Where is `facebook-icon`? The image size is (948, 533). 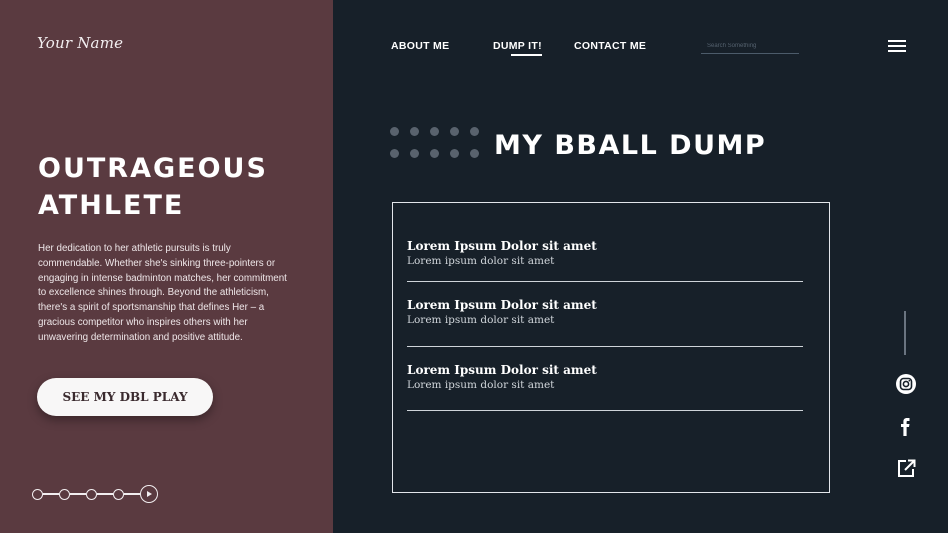
facebook-icon is located at coordinates (905, 428).